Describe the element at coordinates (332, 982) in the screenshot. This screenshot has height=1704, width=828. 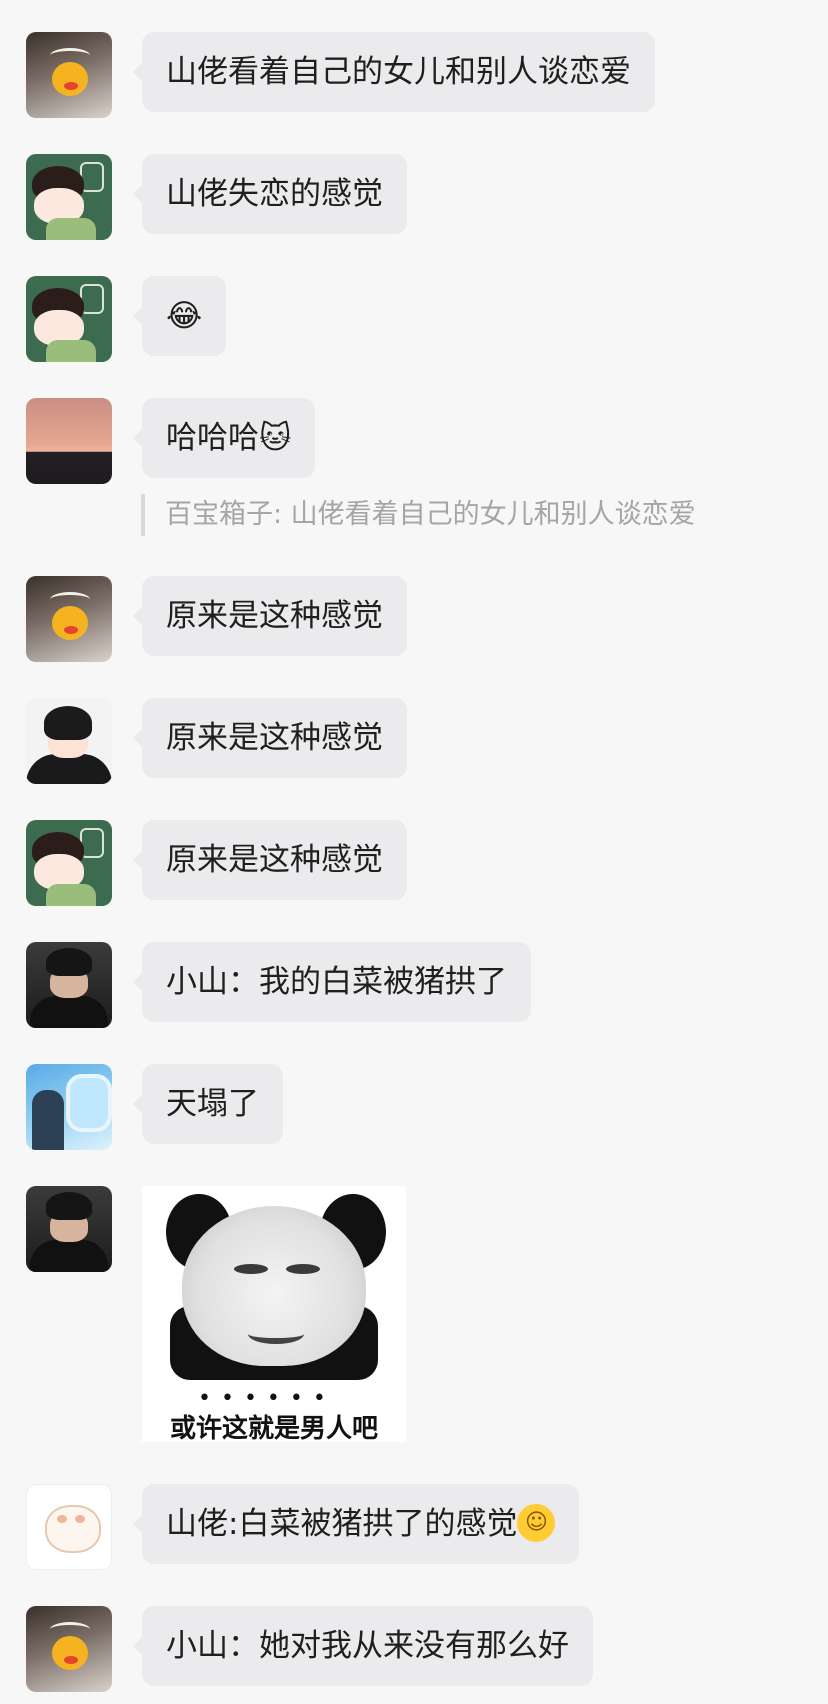
I see `message-bubble: 小山：我的白菜被猪拱了` at that location.